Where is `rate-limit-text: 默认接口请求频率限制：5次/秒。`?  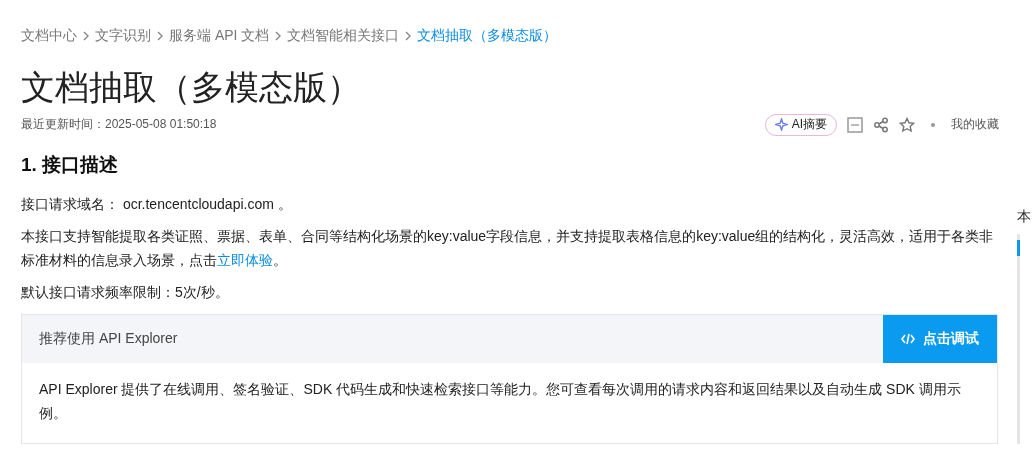
rate-limit-text: 默认接口请求频率限制：5次/秒。 is located at coordinates (125, 292).